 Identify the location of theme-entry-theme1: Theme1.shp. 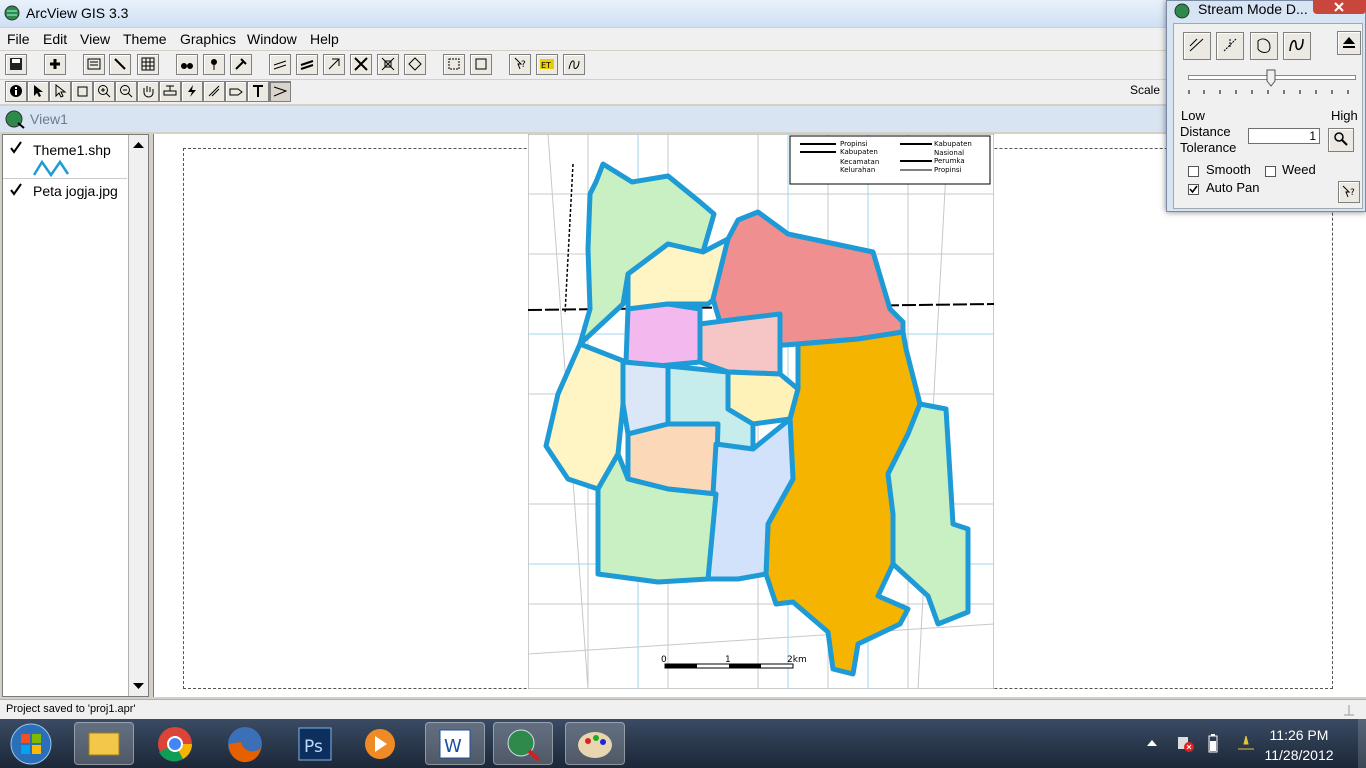
(65, 158).